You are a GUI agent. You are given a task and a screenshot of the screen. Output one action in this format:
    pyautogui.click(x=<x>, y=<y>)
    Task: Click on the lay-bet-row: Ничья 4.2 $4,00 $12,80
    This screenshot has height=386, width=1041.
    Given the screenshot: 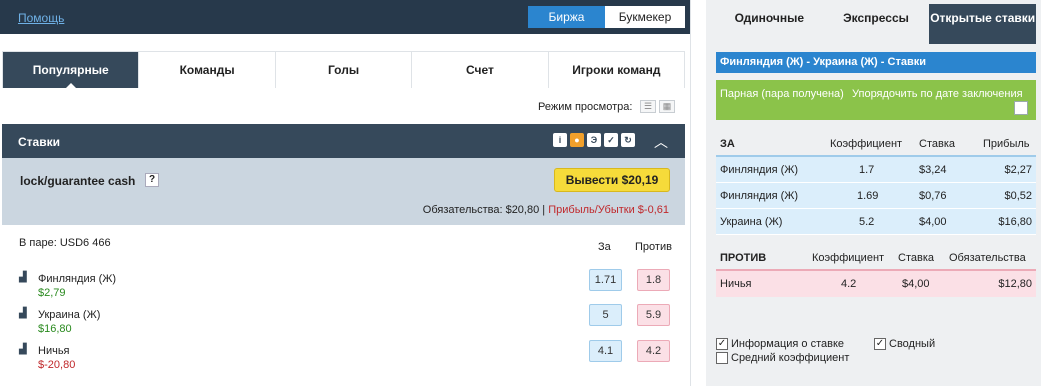 What is the action you would take?
    pyautogui.click(x=876, y=284)
    